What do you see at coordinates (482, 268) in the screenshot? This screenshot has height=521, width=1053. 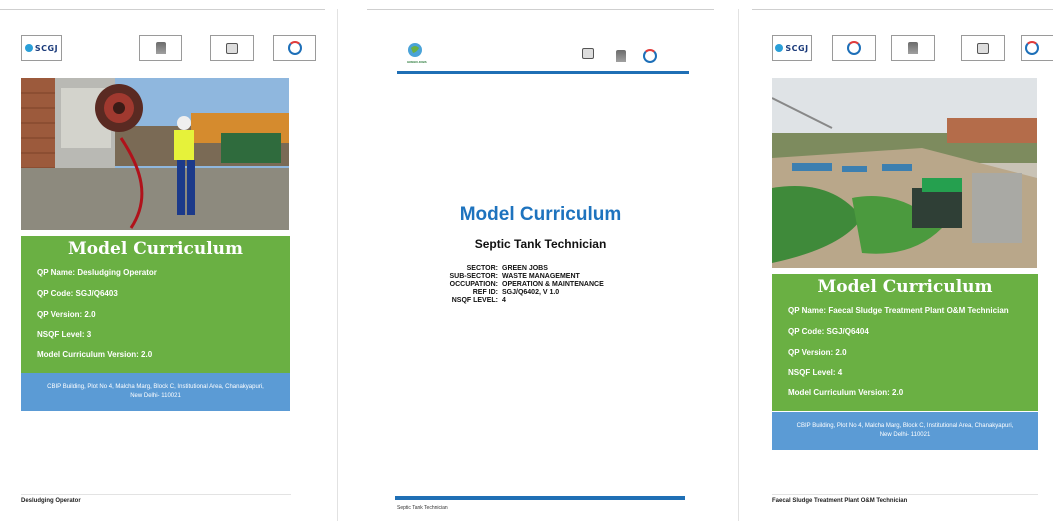 I see `meta-key: SECTOR:` at bounding box center [482, 268].